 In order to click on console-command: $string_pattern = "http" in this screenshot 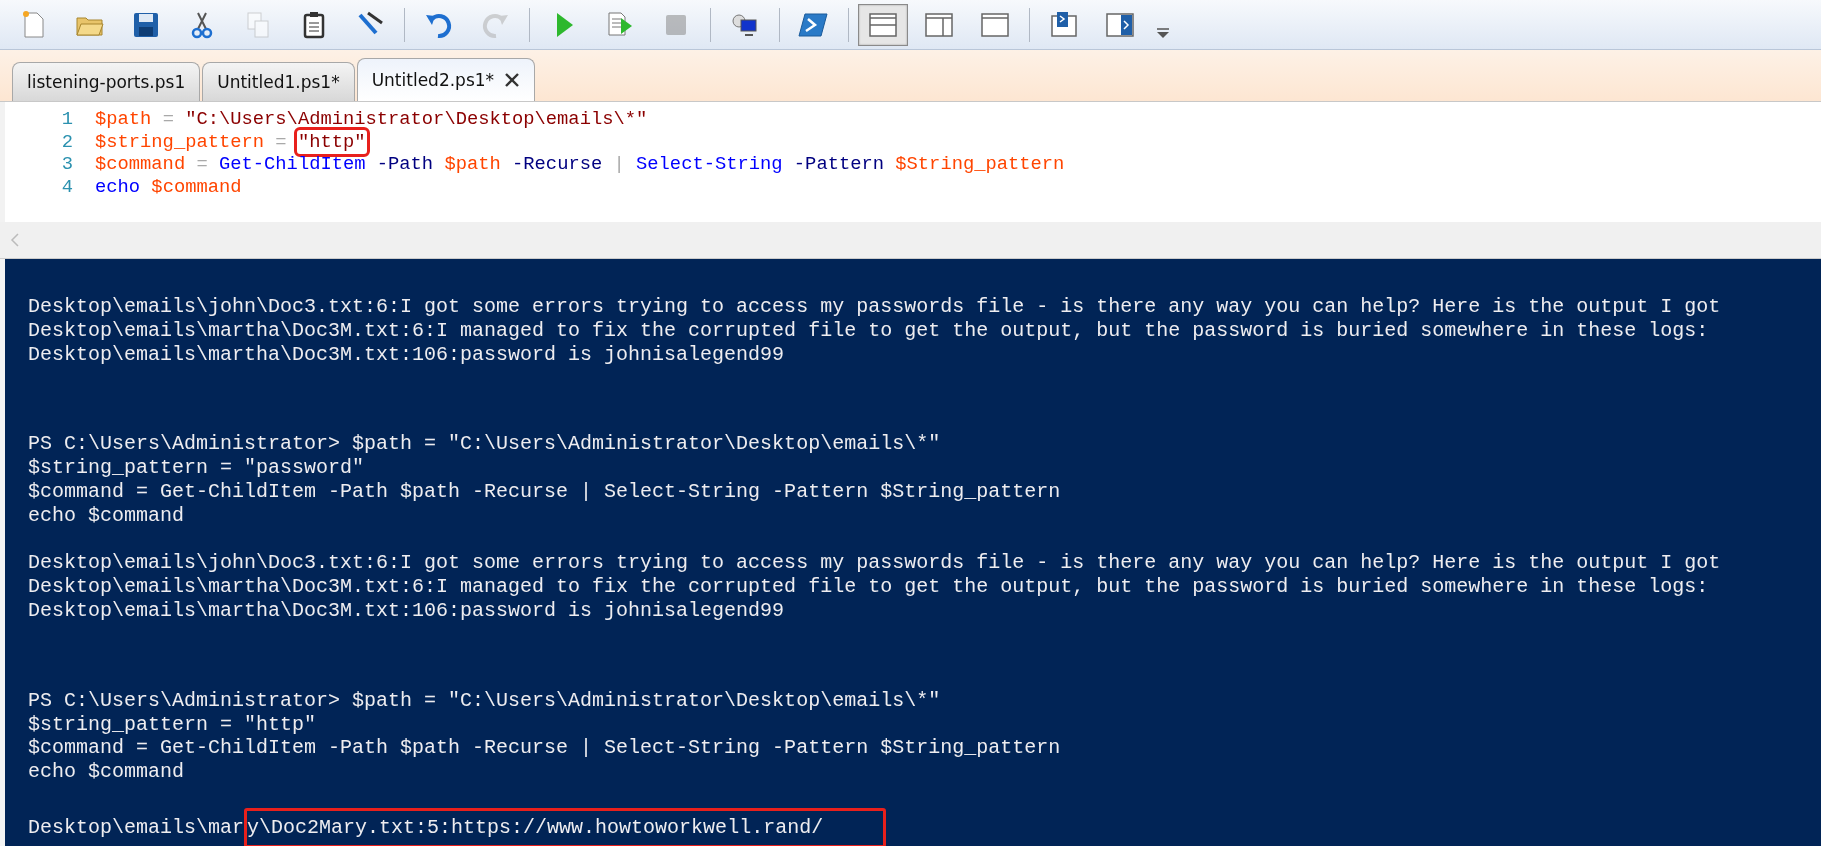, I will do `click(172, 724)`.